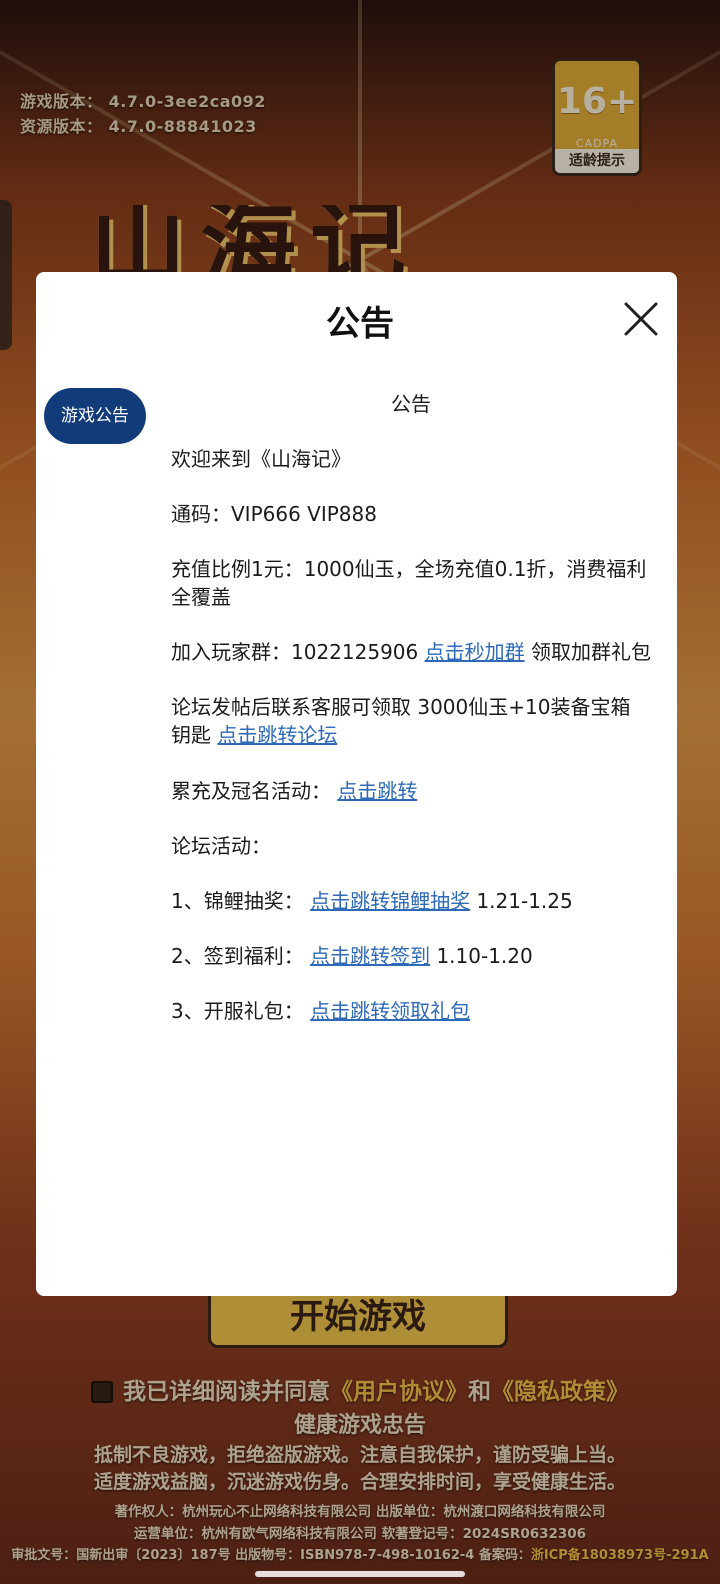  I want to click on koi-lottery-link: 点击跳转锦鲤抽奖, so click(390, 901).